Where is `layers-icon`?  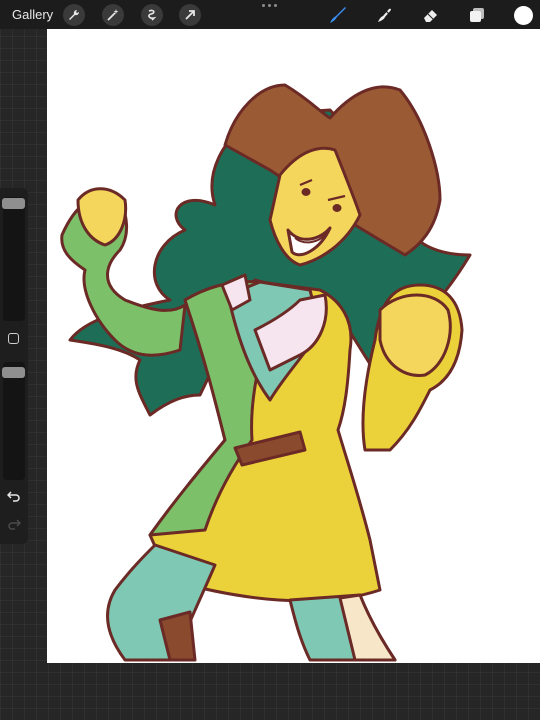 layers-icon is located at coordinates (477, 15).